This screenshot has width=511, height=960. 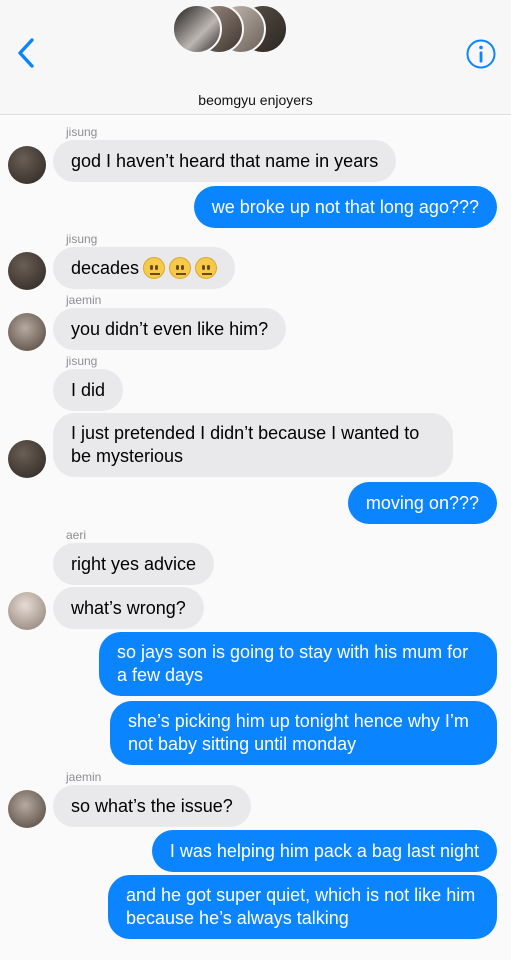 I want to click on message-text: we broke up not that long ago???, so click(x=345, y=206).